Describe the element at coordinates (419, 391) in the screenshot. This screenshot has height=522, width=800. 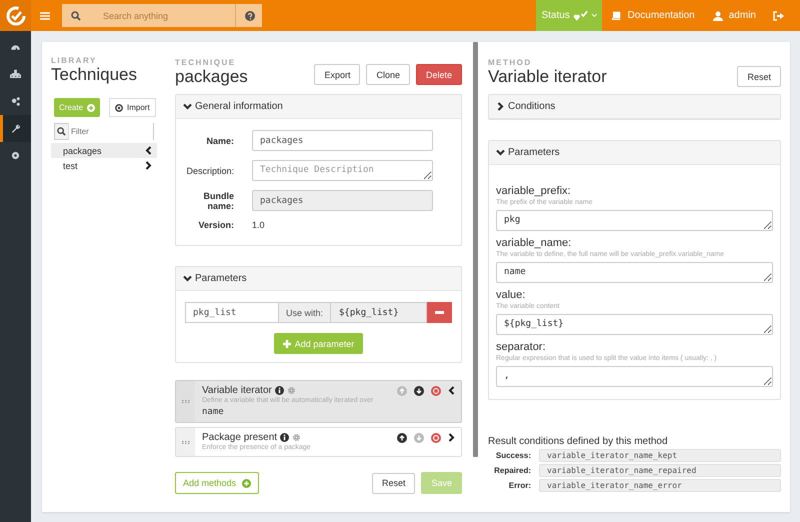
I see `move-down-icon` at that location.